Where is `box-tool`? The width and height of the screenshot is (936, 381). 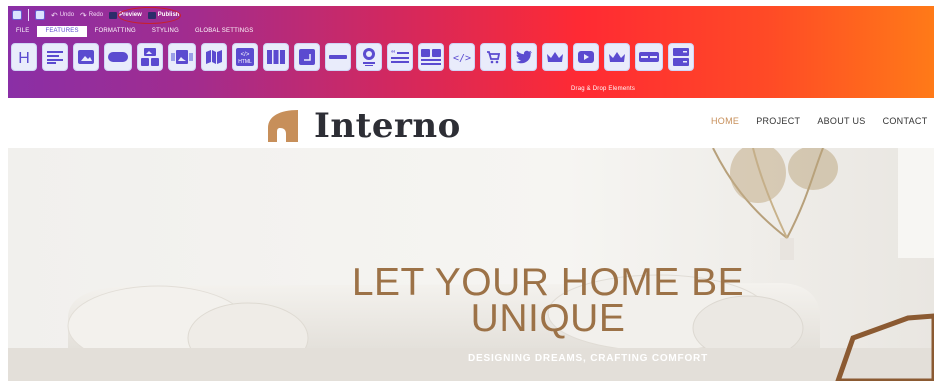 box-tool is located at coordinates (307, 57).